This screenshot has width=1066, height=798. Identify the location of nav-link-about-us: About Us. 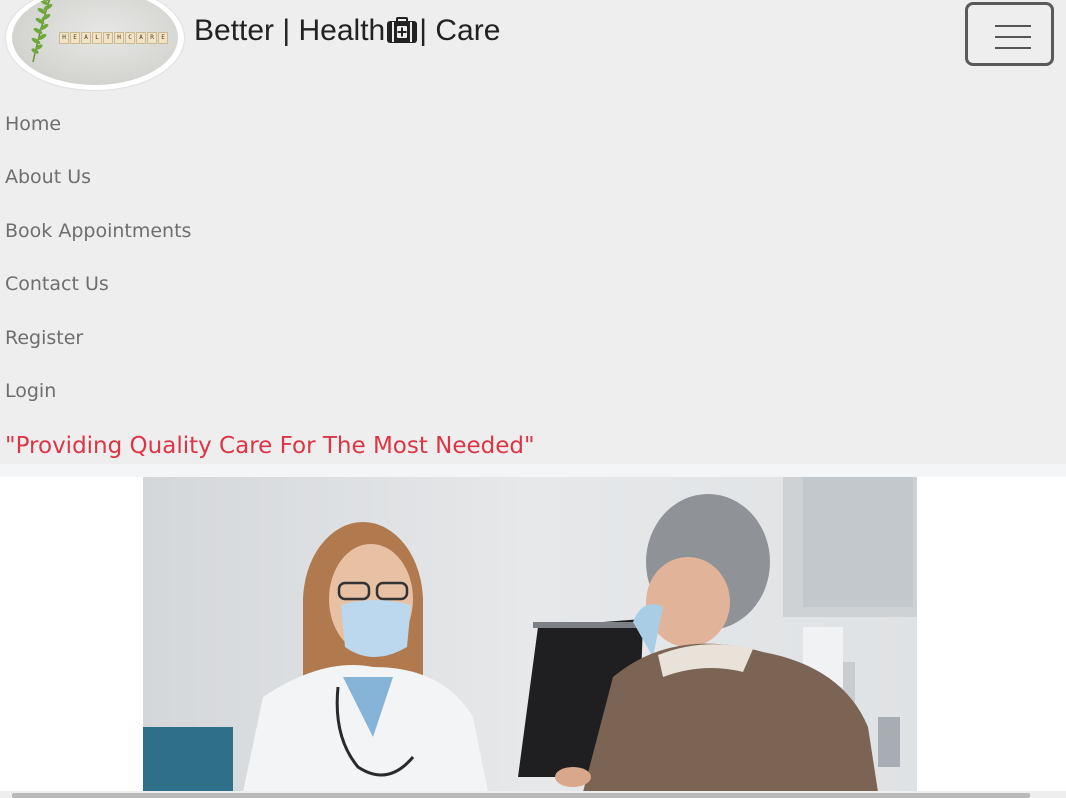
(98, 189).